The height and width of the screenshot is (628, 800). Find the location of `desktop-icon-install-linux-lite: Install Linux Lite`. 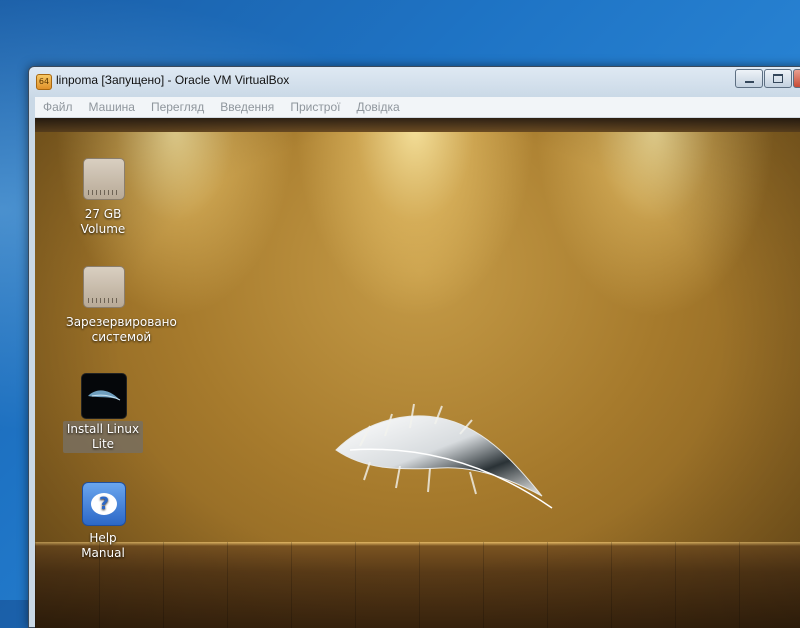

desktop-icon-install-linux-lite: Install Linux Lite is located at coordinates (103, 413).